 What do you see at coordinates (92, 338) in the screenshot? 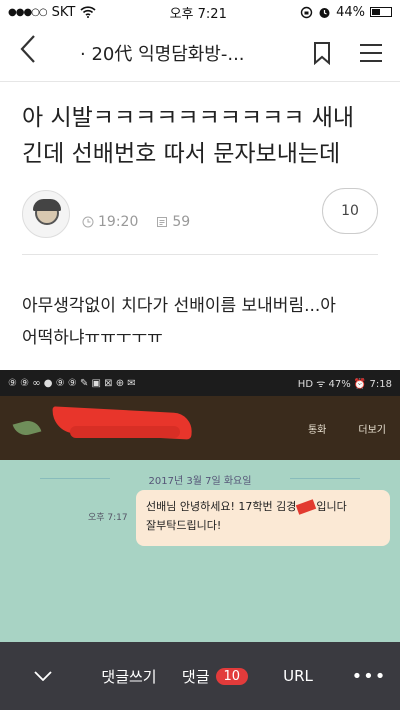
I see `post-body-line: 어떡하냐ㅠㅠㅜㅜㅠ` at bounding box center [92, 338].